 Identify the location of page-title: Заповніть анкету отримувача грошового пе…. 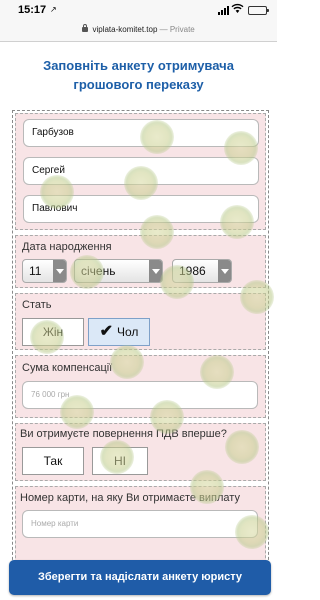
(138, 75).